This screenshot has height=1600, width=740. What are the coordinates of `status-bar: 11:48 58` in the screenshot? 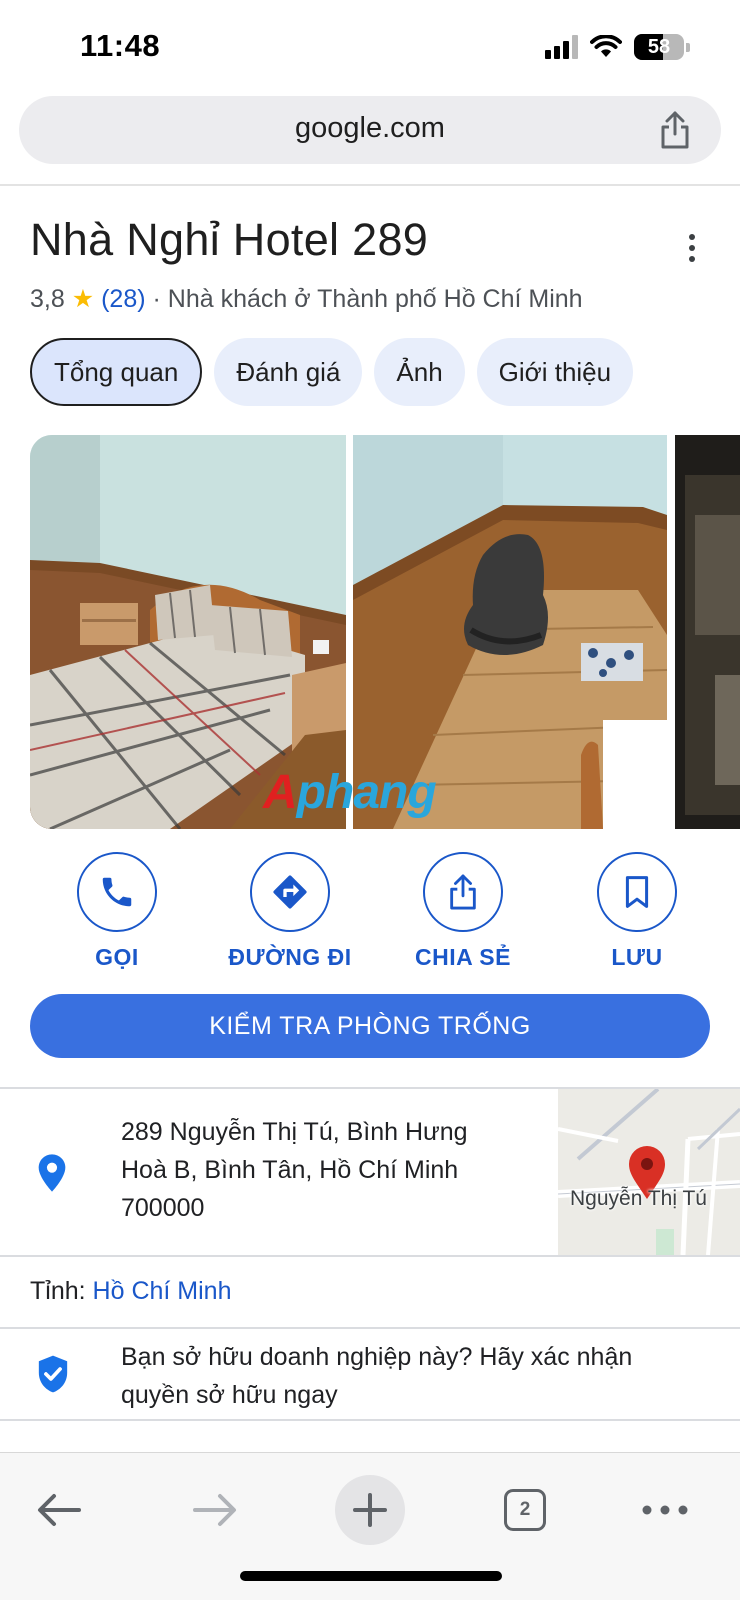 It's located at (370, 48).